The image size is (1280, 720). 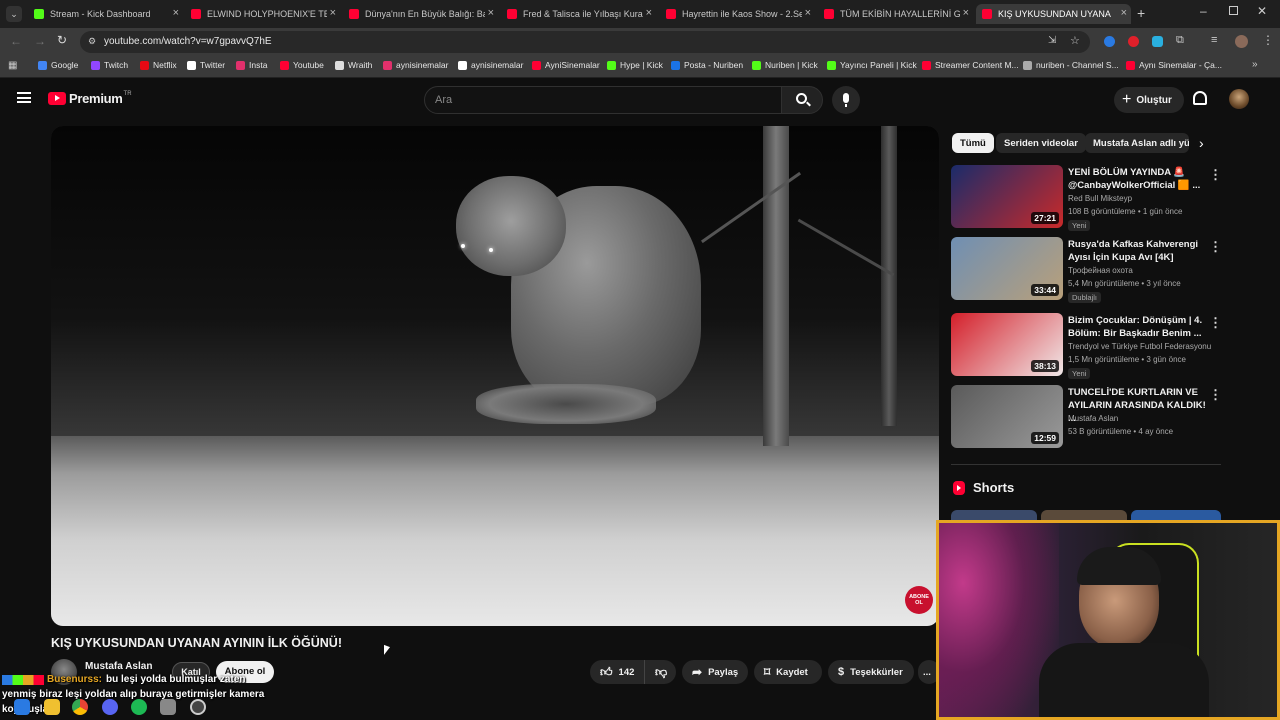 What do you see at coordinates (262, 14) in the screenshot?
I see `browser-tab: ELWIND HOLYPHOENIX'E TEK A×` at bounding box center [262, 14].